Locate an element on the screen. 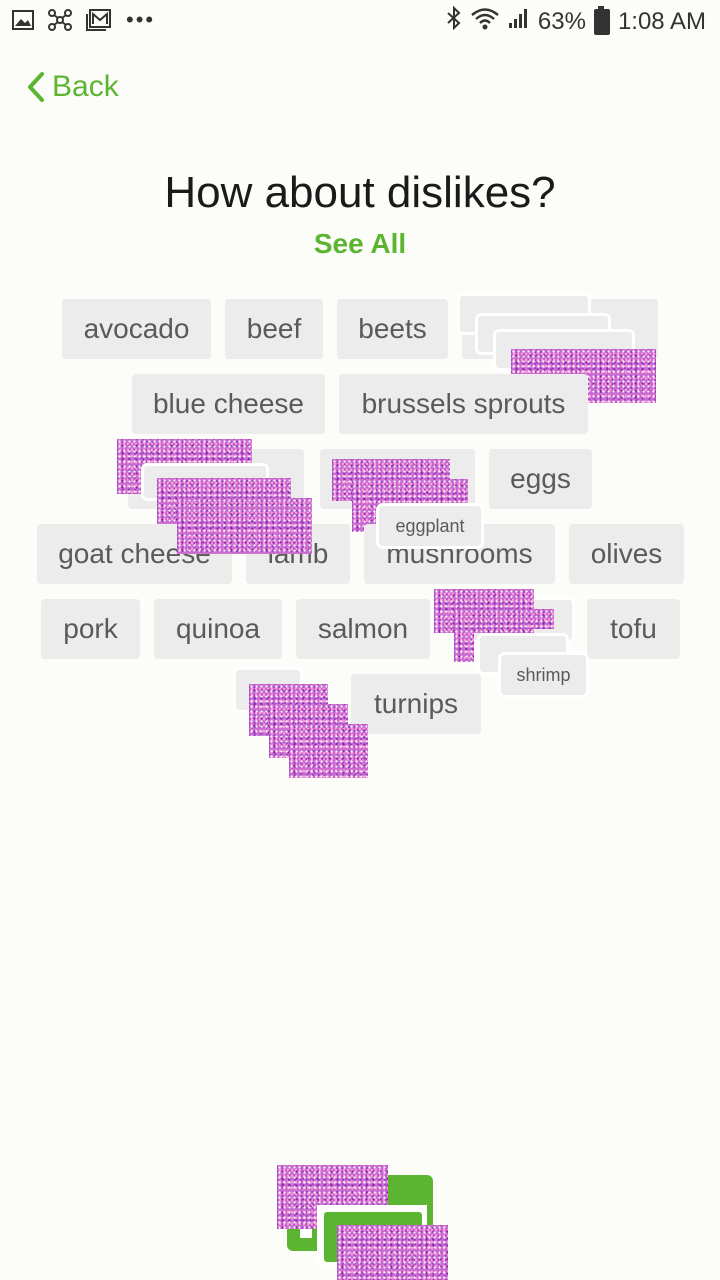 The image size is (720, 1280). wifi-icon is located at coordinates (485, 21).